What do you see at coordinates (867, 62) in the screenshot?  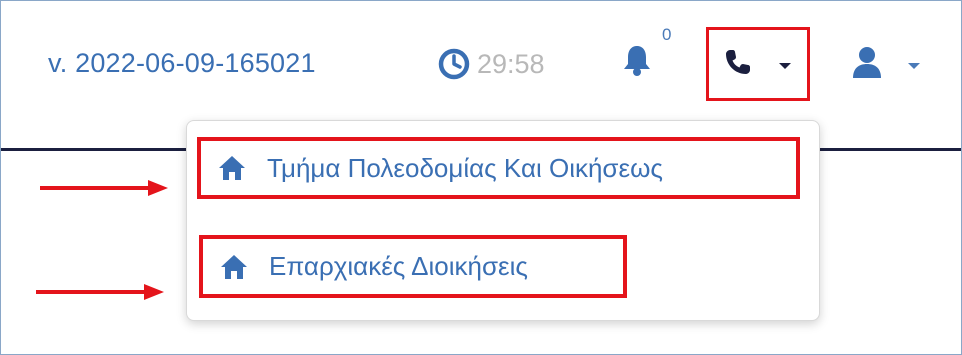 I see `user-icon` at bounding box center [867, 62].